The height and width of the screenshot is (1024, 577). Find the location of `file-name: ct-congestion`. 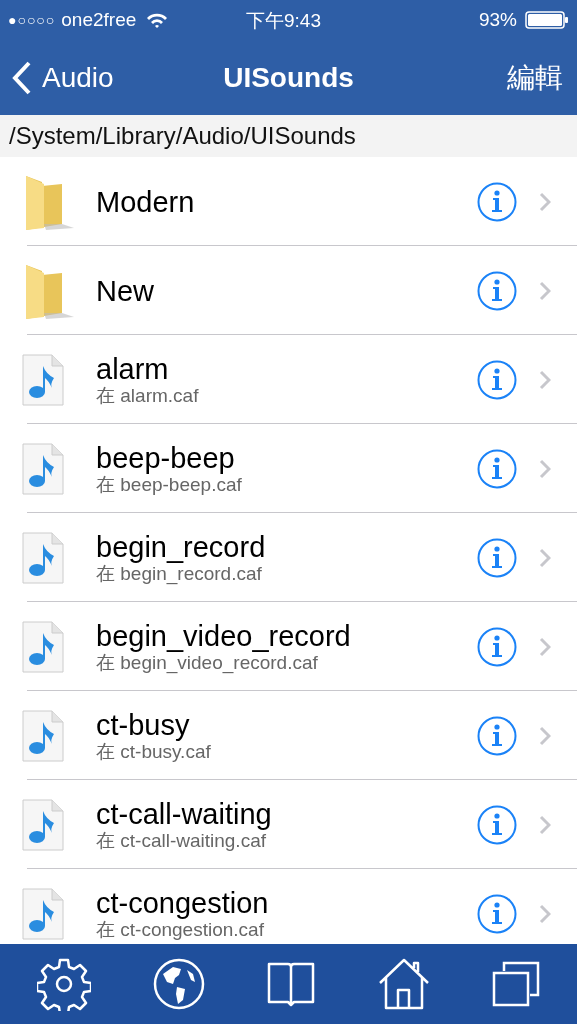

file-name: ct-congestion is located at coordinates (182, 902).